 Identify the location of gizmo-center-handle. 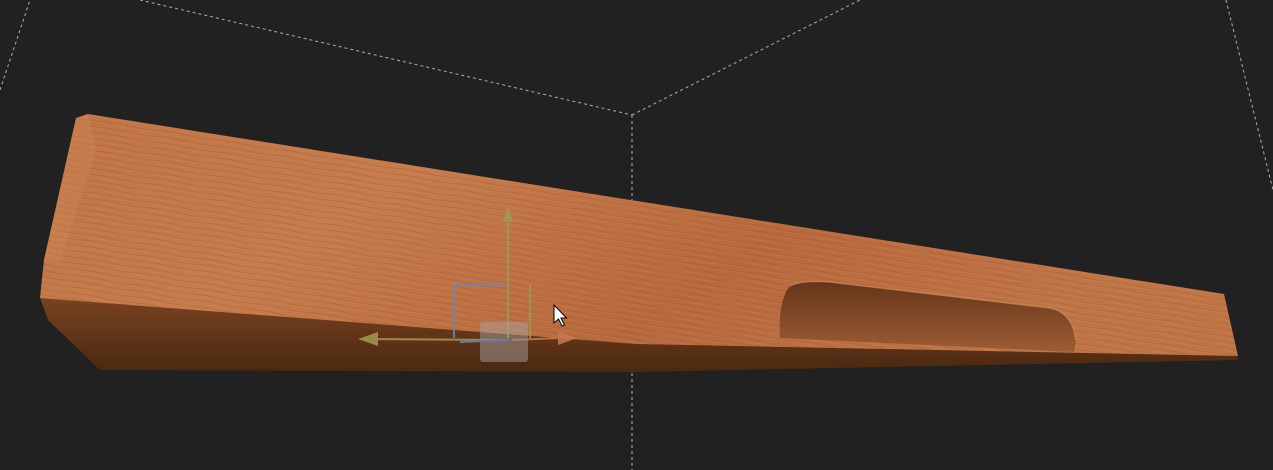
(504, 342).